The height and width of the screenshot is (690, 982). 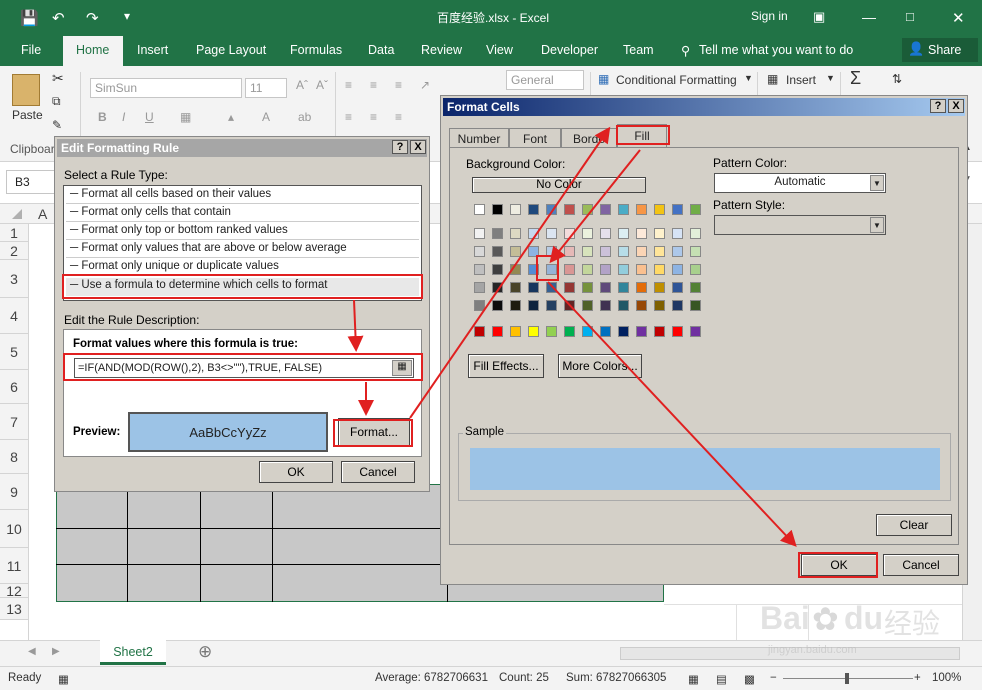 I want to click on watermark-cn: 经验, so click(x=912, y=623).